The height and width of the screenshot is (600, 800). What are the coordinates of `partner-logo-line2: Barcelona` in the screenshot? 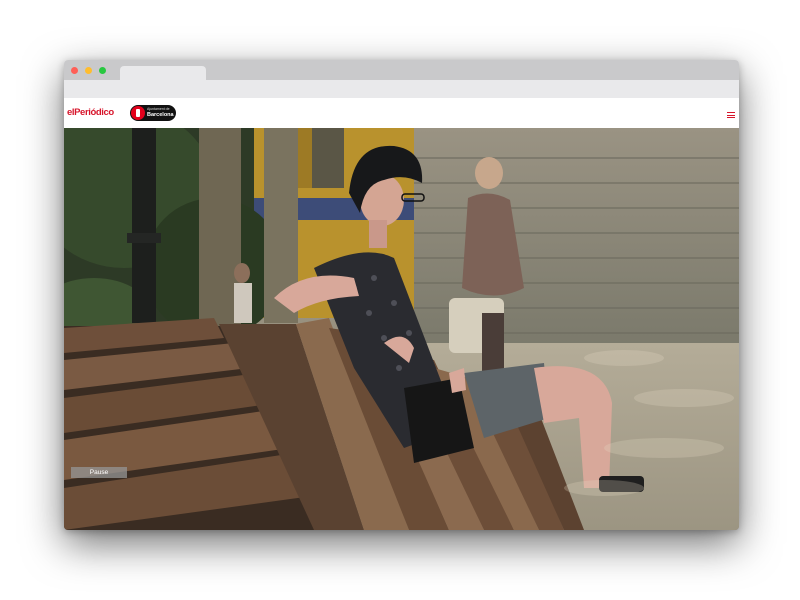 It's located at (160, 115).